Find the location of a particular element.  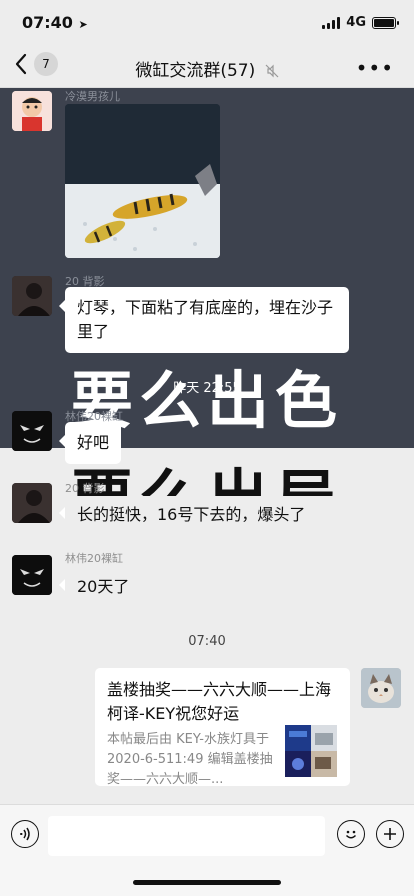

smile-face is located at coordinates (351, 834).